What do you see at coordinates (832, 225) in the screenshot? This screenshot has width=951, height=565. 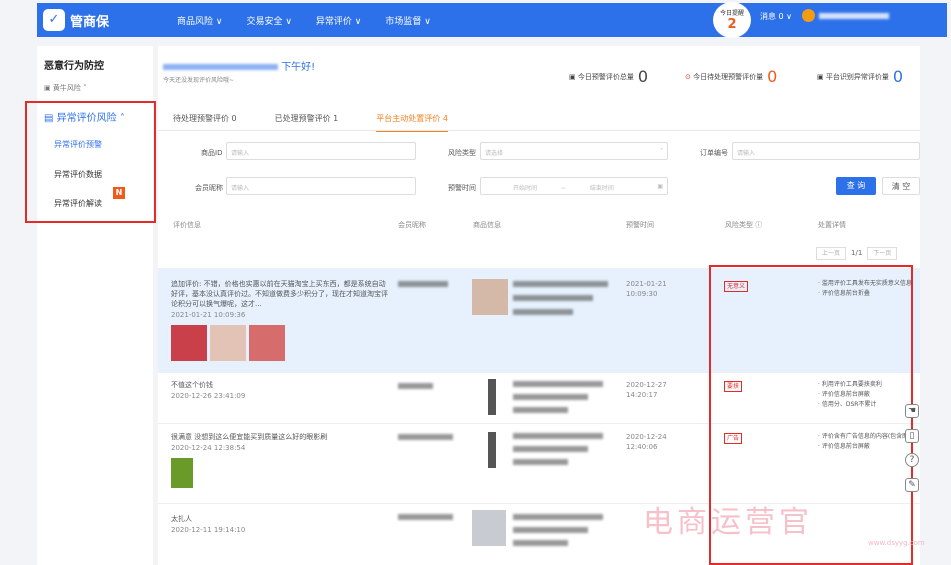 I see `th-detail: 处置详情` at bounding box center [832, 225].